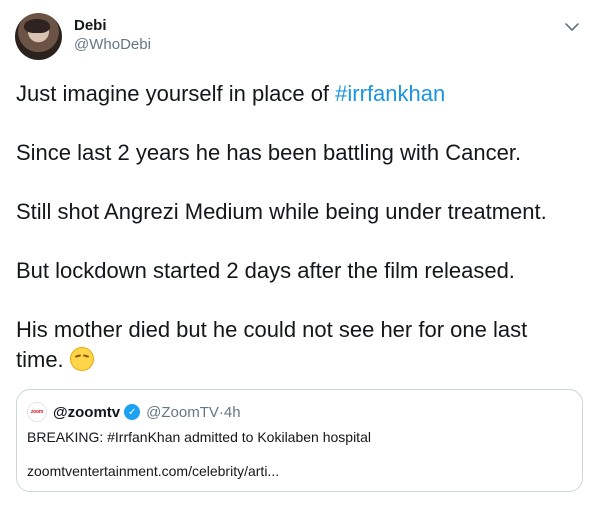 Image resolution: width=604 pixels, height=510 pixels. What do you see at coordinates (81, 359) in the screenshot?
I see `pensive-face-icon` at bounding box center [81, 359].